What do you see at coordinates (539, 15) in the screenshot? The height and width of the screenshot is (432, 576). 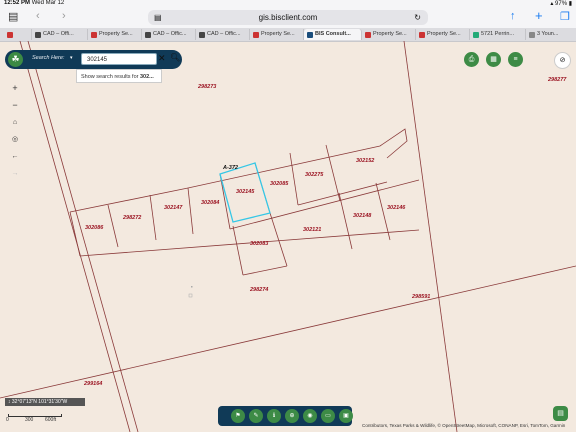 I see `new-tab-icon: +` at bounding box center [539, 15].